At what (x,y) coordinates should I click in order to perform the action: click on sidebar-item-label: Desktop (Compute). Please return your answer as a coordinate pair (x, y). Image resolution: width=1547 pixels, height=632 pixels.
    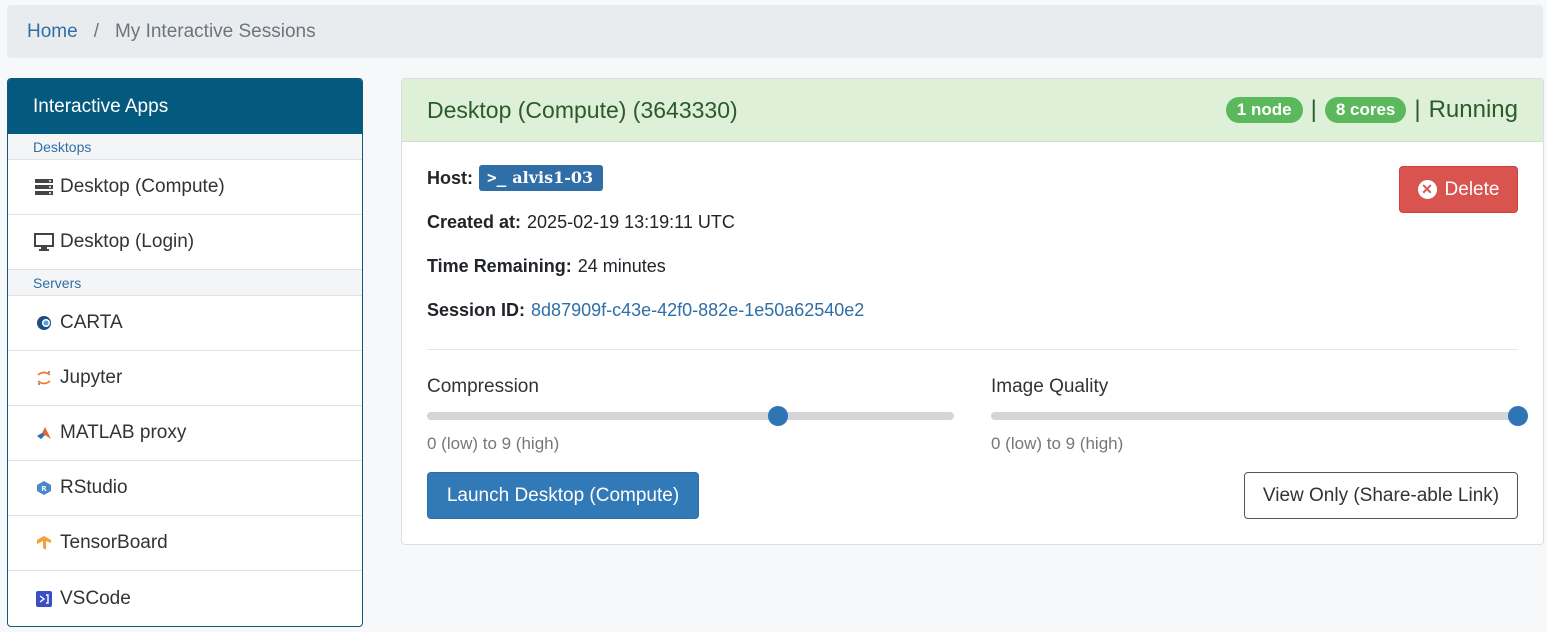
    Looking at the image, I should click on (142, 186).